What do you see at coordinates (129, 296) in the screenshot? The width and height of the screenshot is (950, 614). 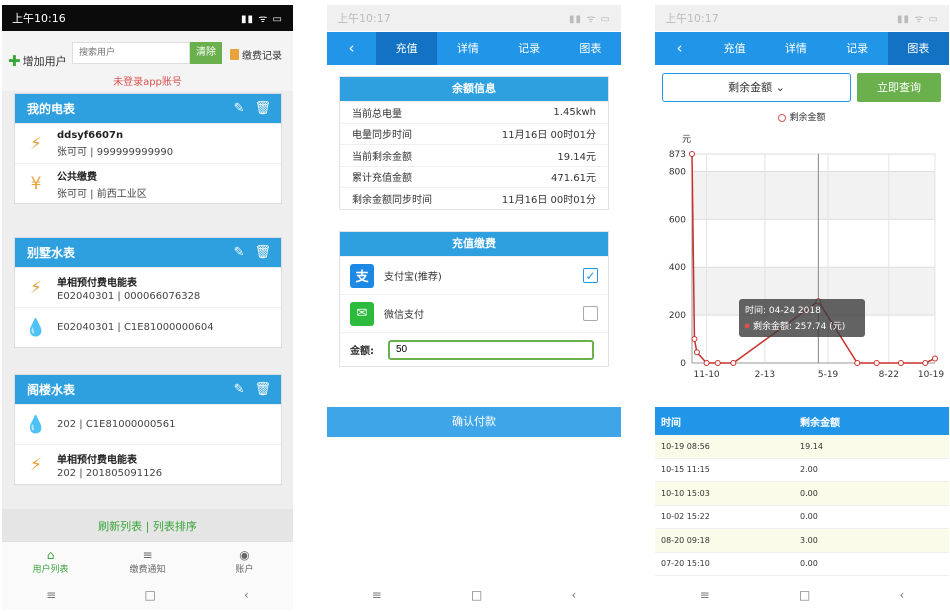 I see `meter-sub: E02040301 | 000066076328` at bounding box center [129, 296].